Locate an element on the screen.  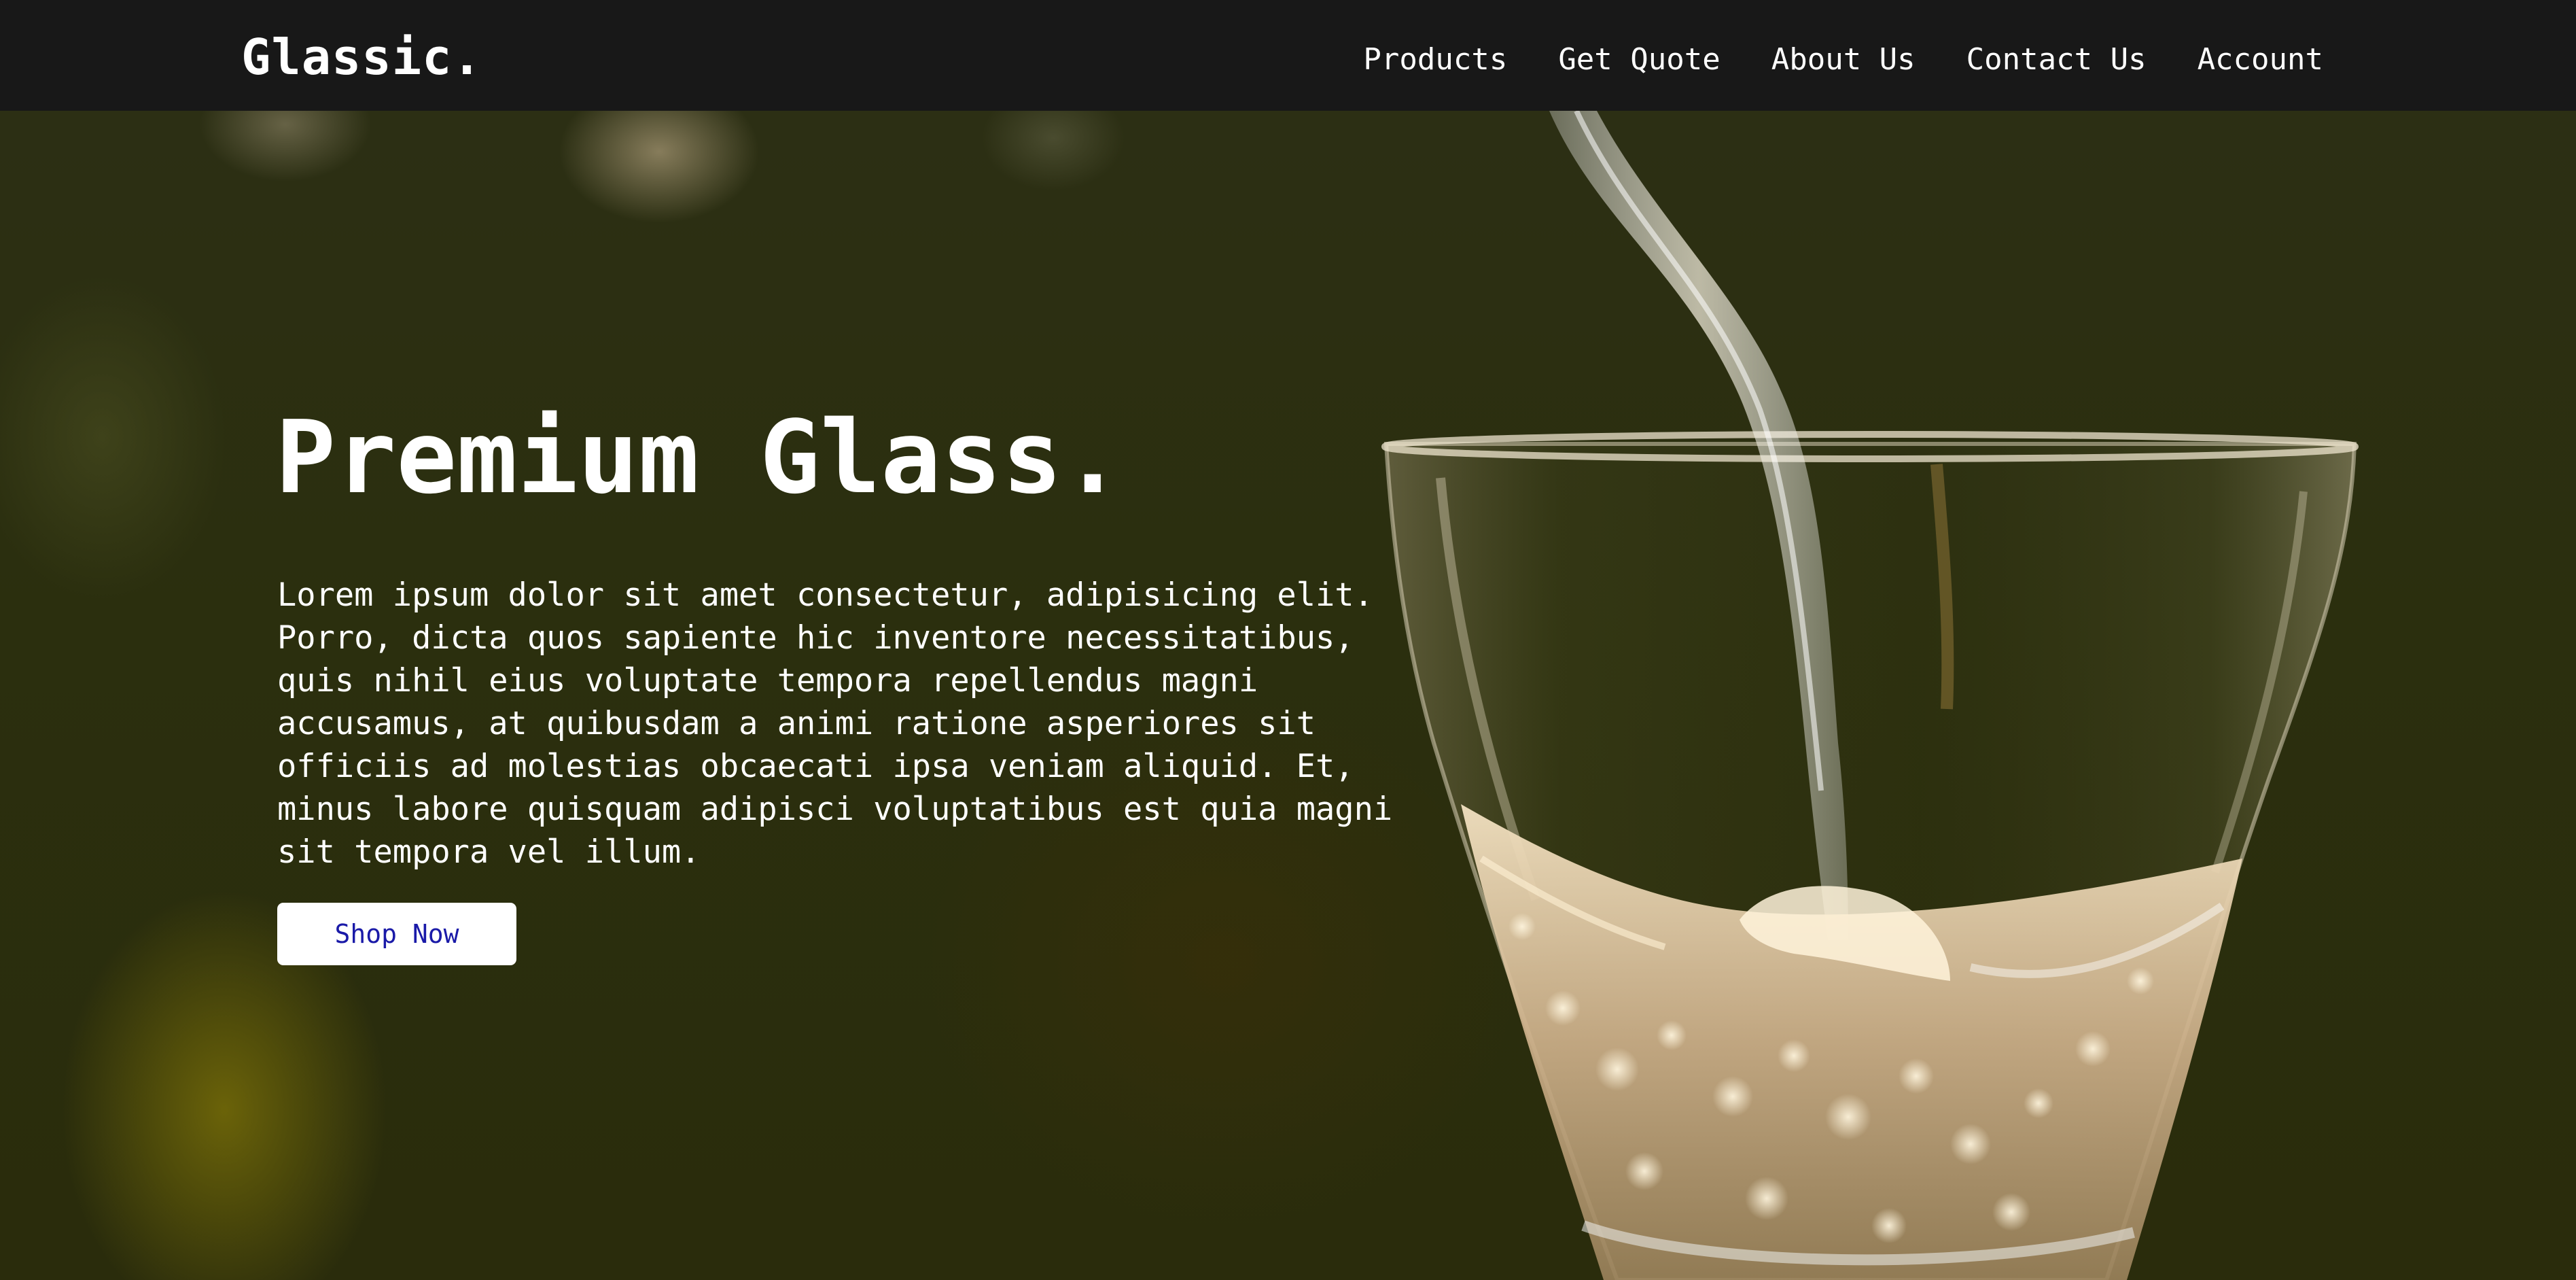
nav-item-contact-us: Contact Us is located at coordinates (2056, 60).